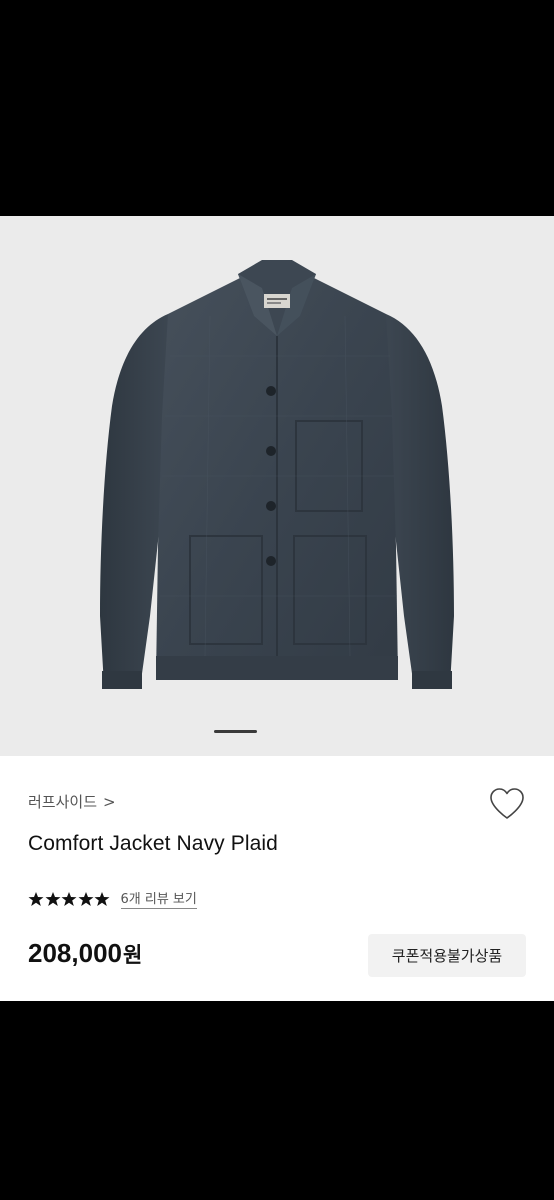  What do you see at coordinates (235, 731) in the screenshot?
I see `gallery-page-indicator` at bounding box center [235, 731].